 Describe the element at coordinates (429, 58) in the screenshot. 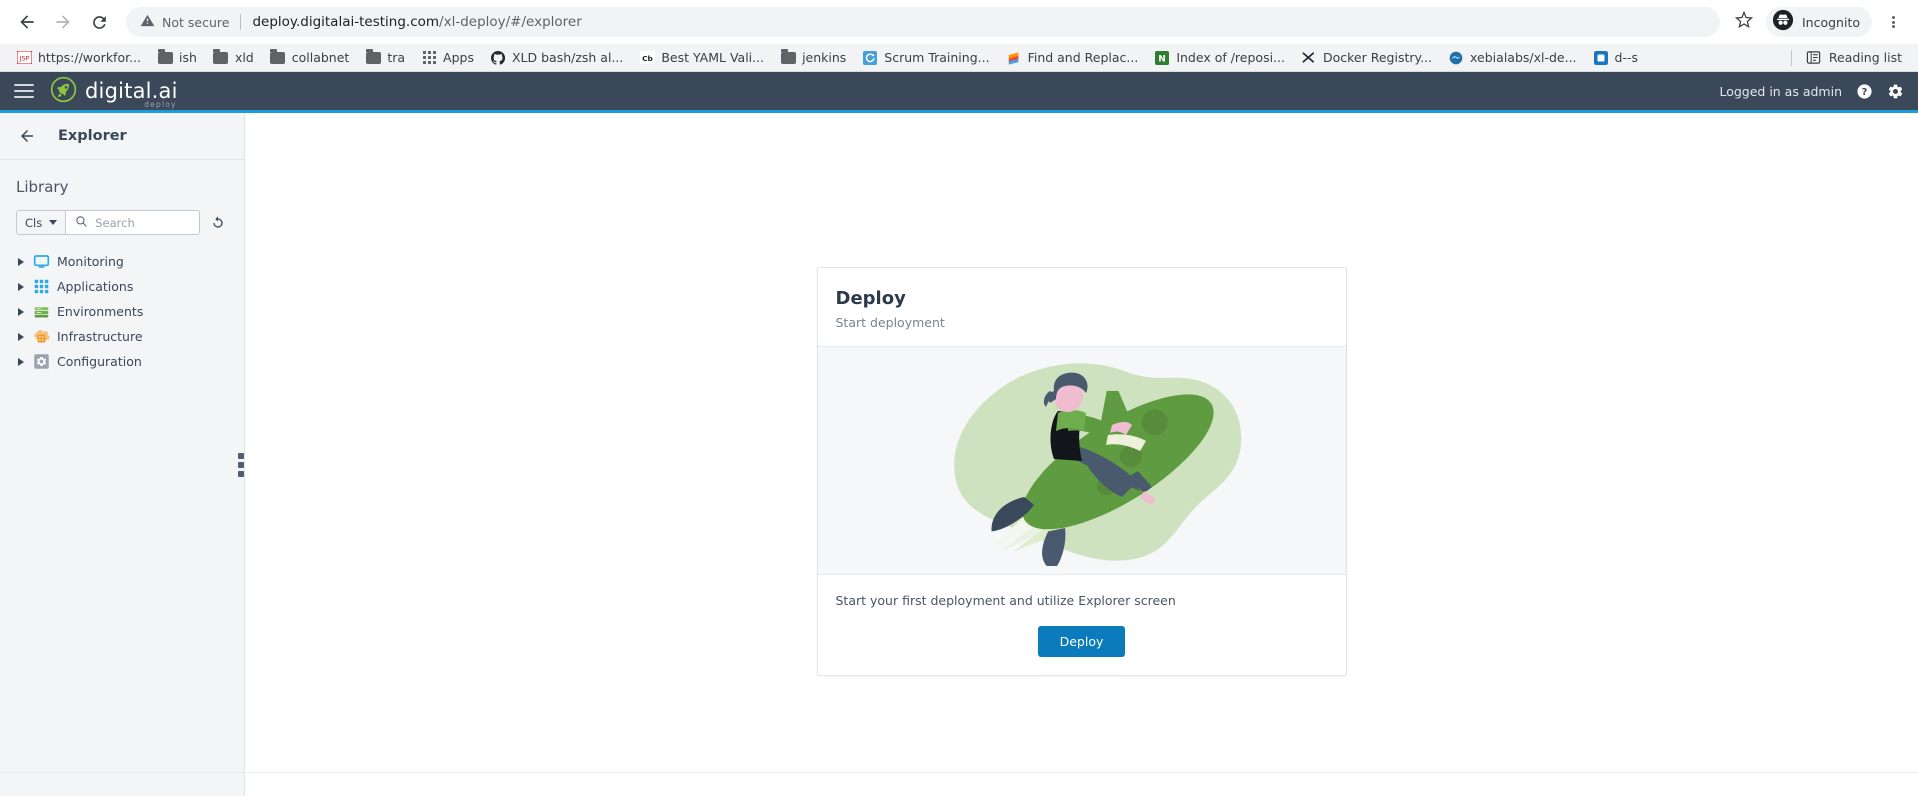

I see `apps-grid-icon` at that location.